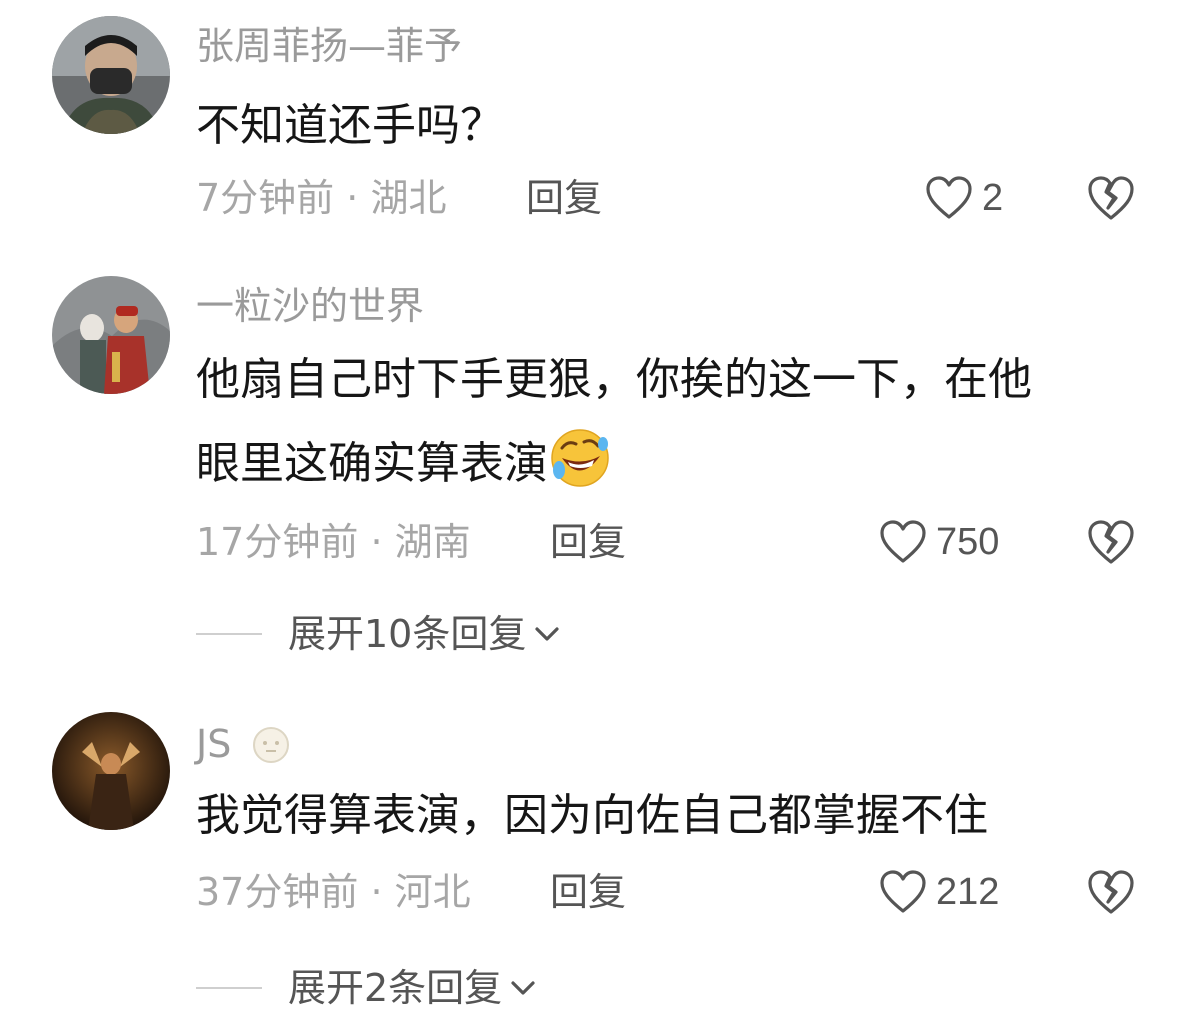 The image size is (1200, 1021). I want to click on comment-line: 我觉得算表演，因为向佐自己都掌握不住, so click(592, 815).